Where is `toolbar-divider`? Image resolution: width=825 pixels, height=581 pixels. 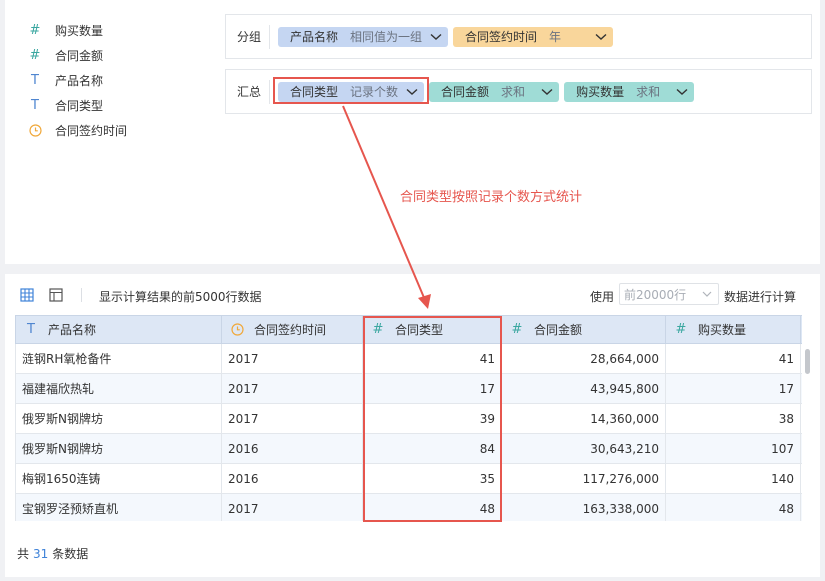 toolbar-divider is located at coordinates (81, 295).